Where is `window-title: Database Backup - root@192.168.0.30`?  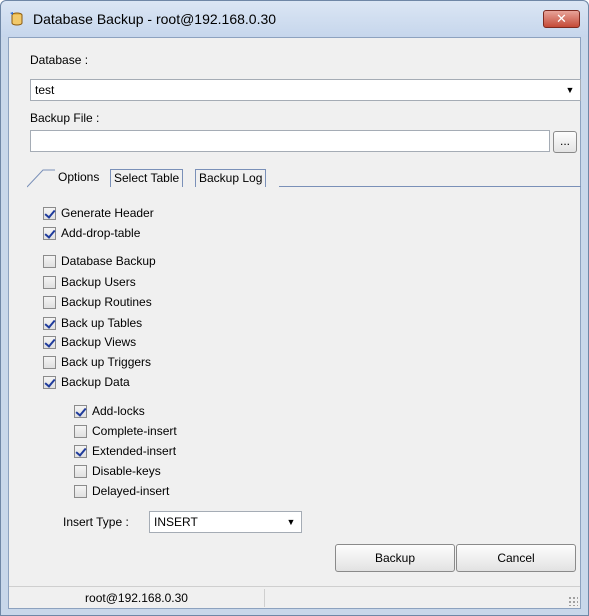 window-title: Database Backup - root@192.168.0.30 is located at coordinates (155, 19).